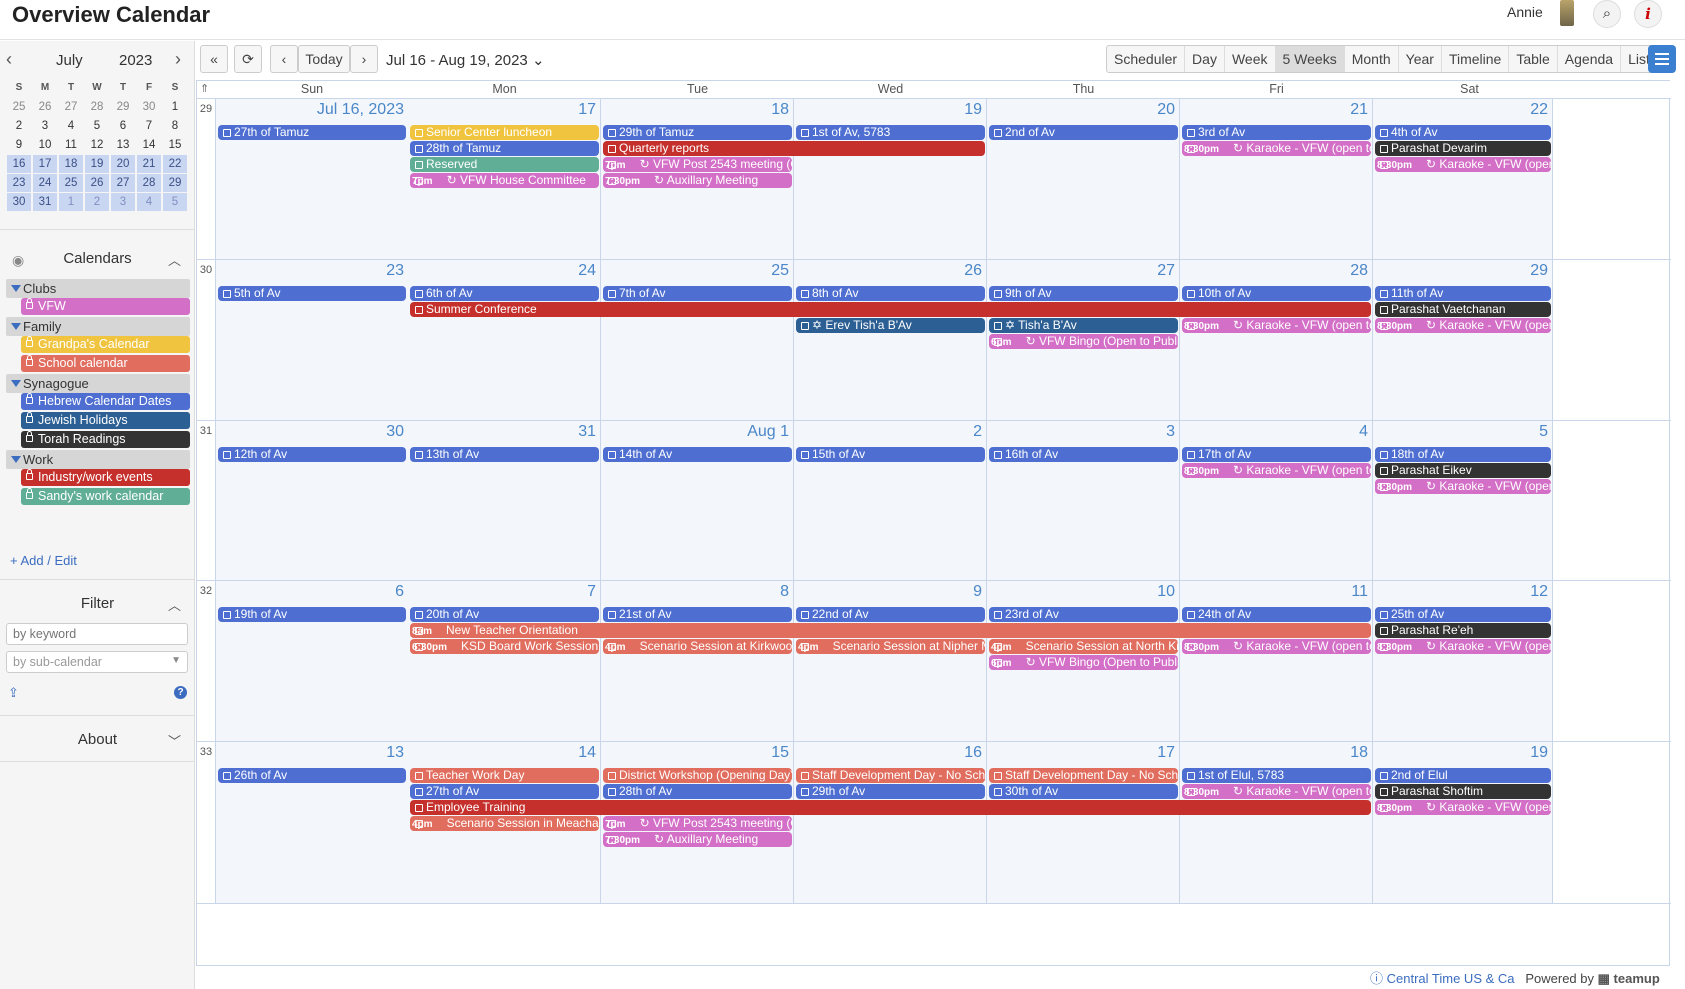 Image resolution: width=1685 pixels, height=989 pixels. What do you see at coordinates (504, 180) in the screenshot?
I see `event: 7pm ↻ VFW House Committee` at bounding box center [504, 180].